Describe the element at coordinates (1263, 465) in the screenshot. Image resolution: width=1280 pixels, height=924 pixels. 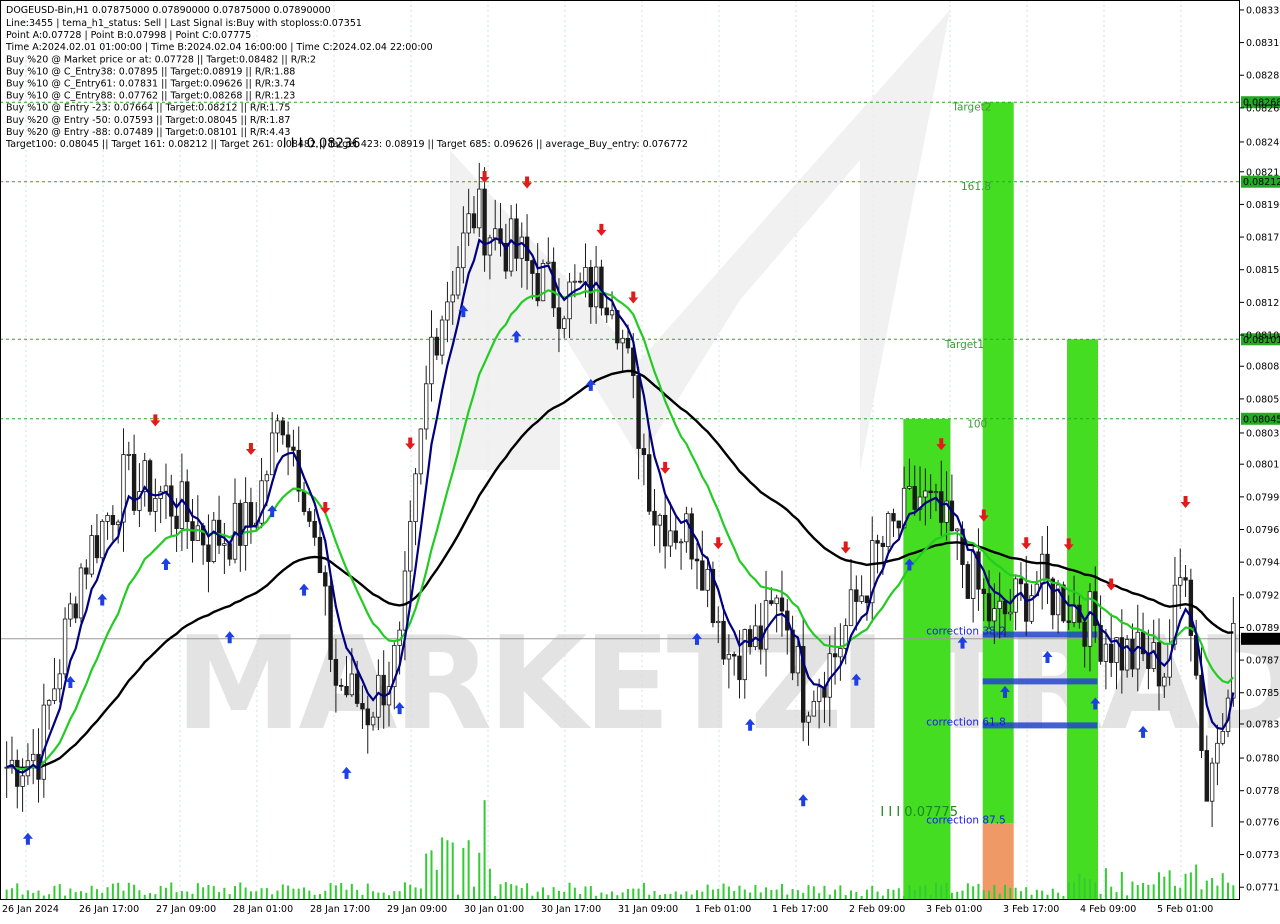
I see `y-tick-label: 0.08013` at that location.